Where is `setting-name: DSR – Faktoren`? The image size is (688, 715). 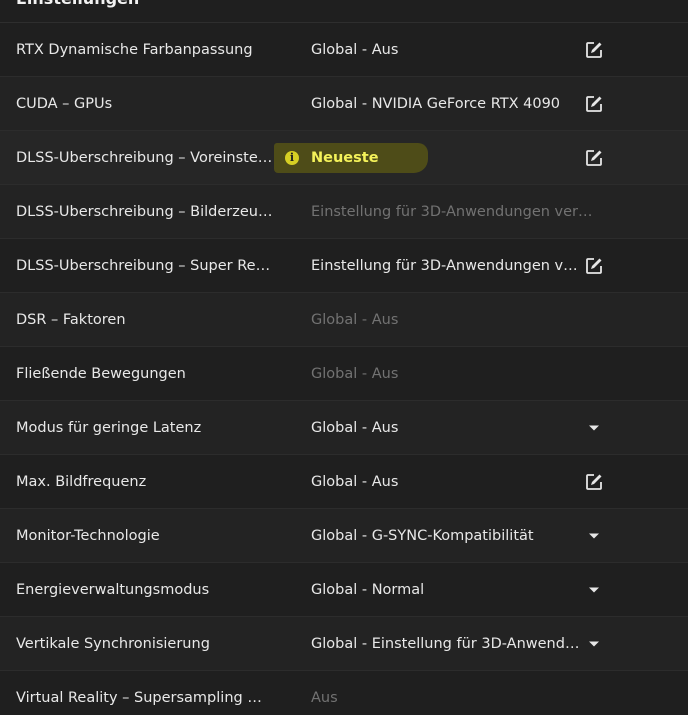
setting-name: DSR – Faktoren is located at coordinates (71, 319).